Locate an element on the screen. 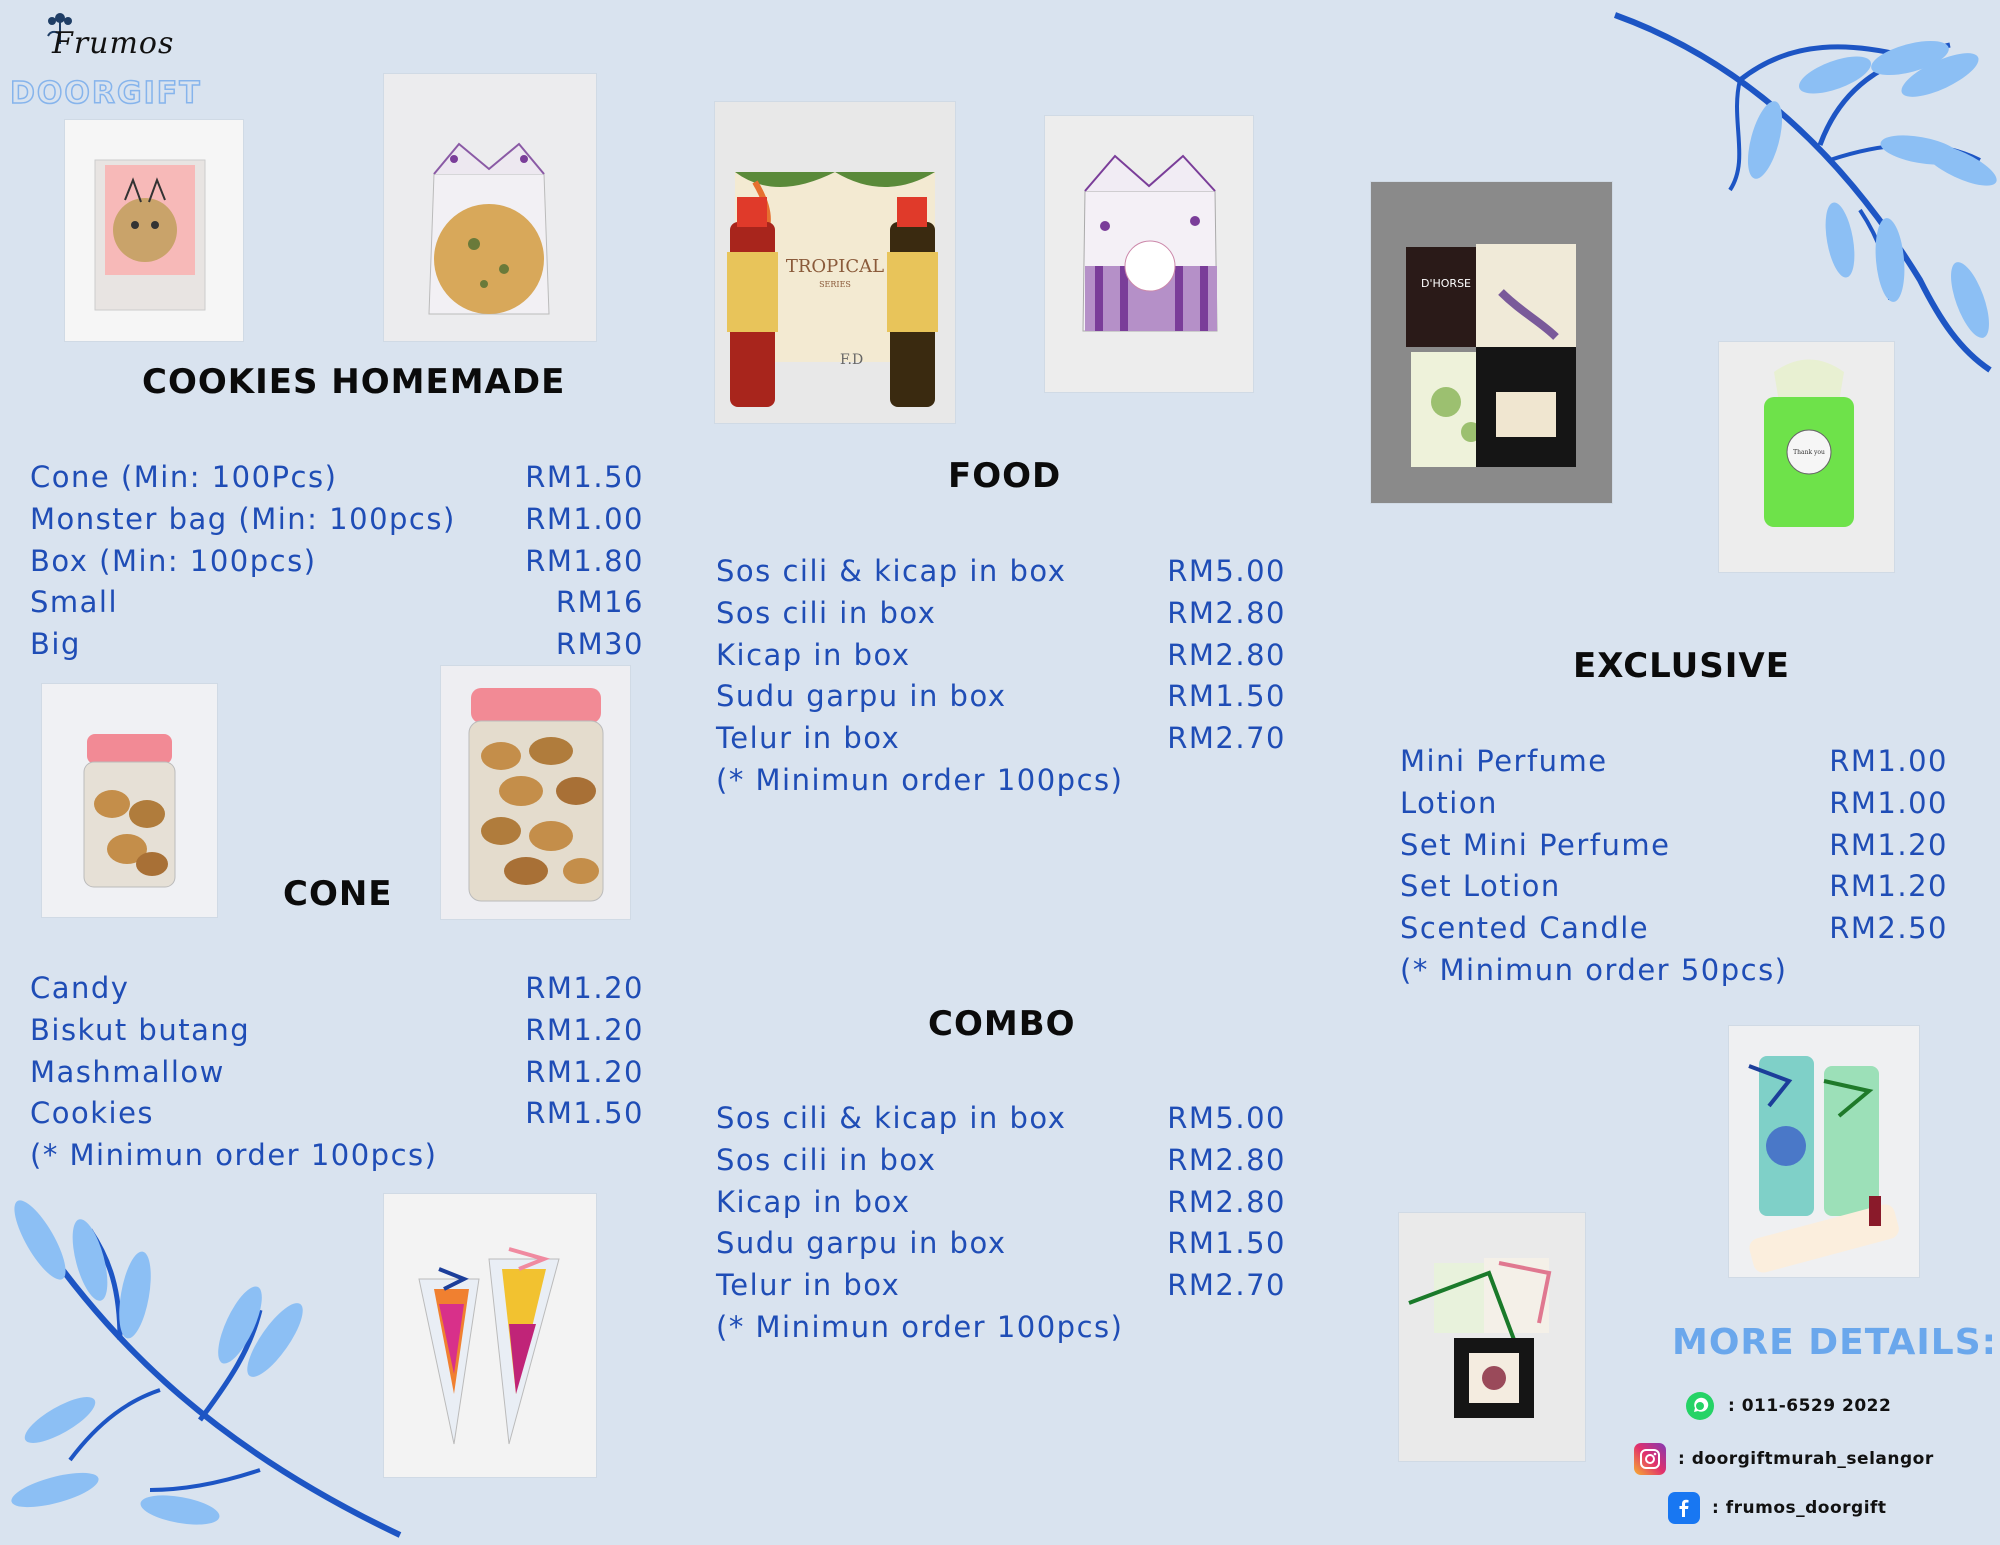 This screenshot has width=2000, height=1545. perfume-set-photo: D'HORSE is located at coordinates (1491, 342).